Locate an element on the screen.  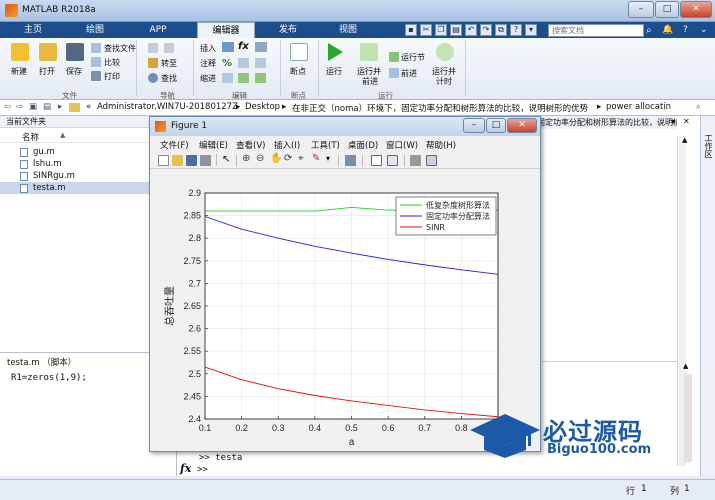
workspace-strip: 工作区 is located at coordinates (707, 296).